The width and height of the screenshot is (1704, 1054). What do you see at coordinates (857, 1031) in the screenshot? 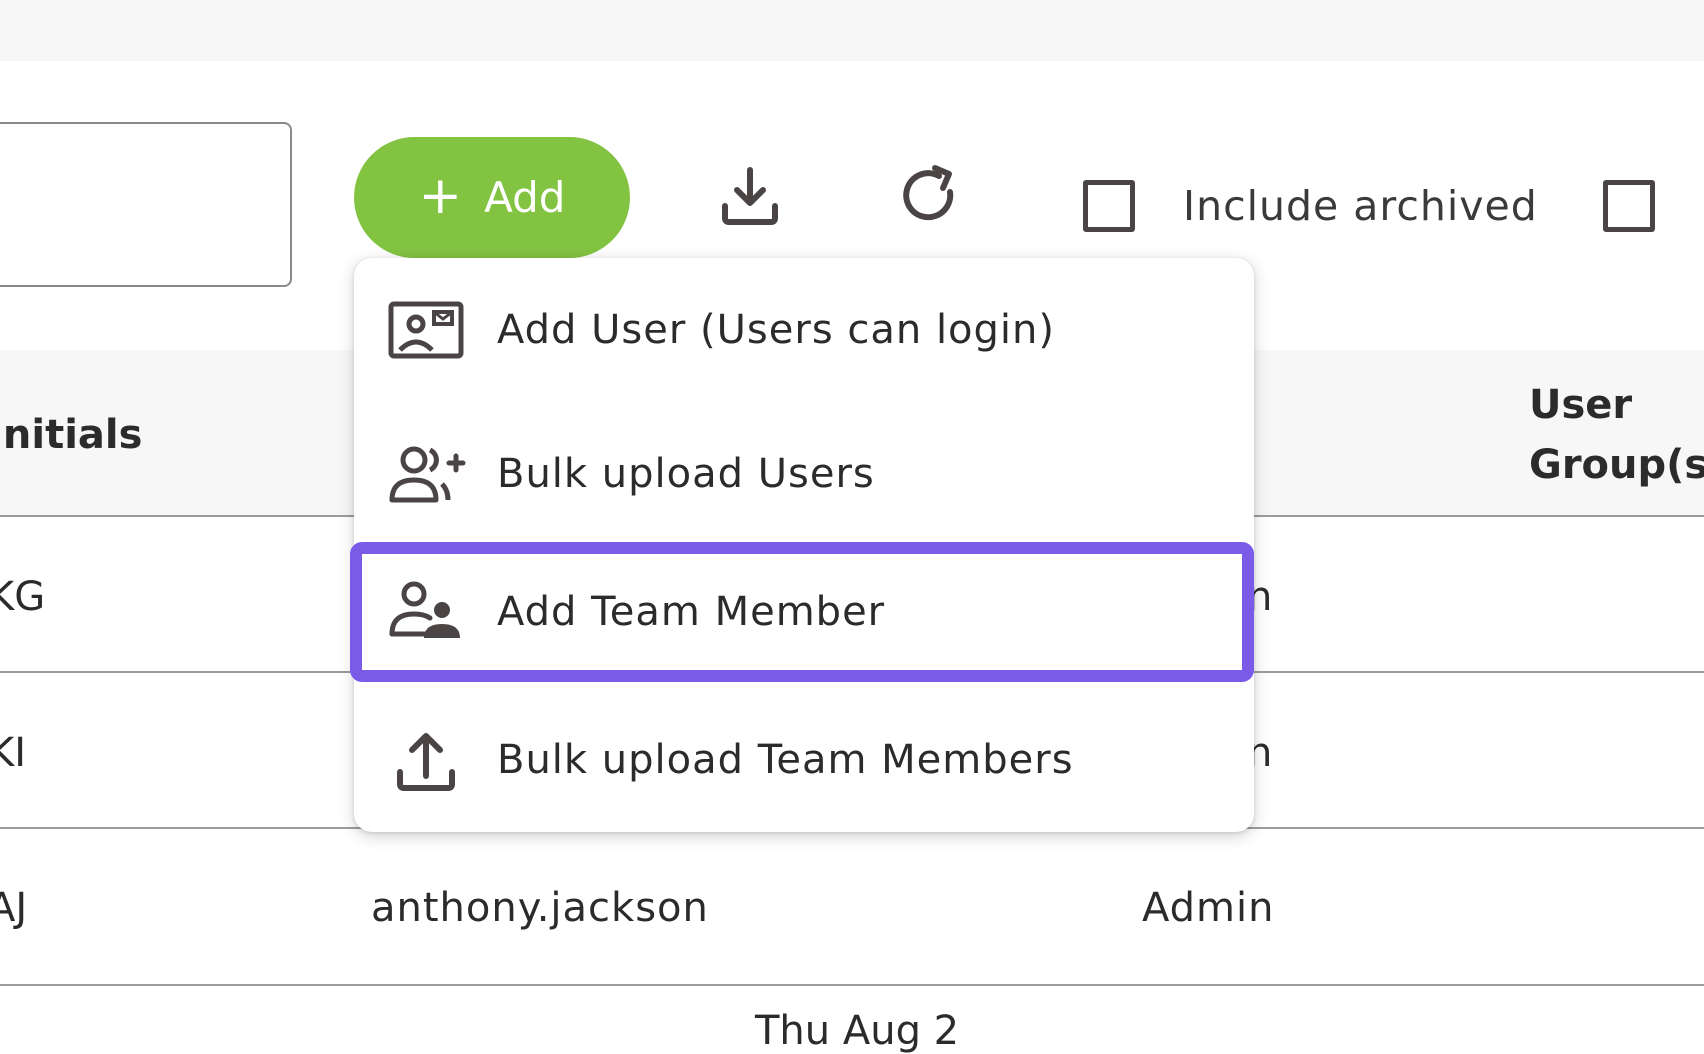
I see `table-row-date: Thu Aug 2` at bounding box center [857, 1031].